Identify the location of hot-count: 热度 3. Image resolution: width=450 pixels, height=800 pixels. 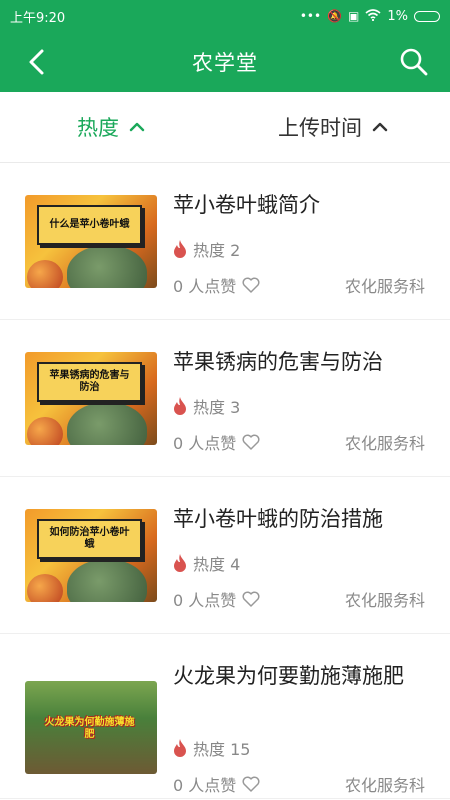
(217, 407).